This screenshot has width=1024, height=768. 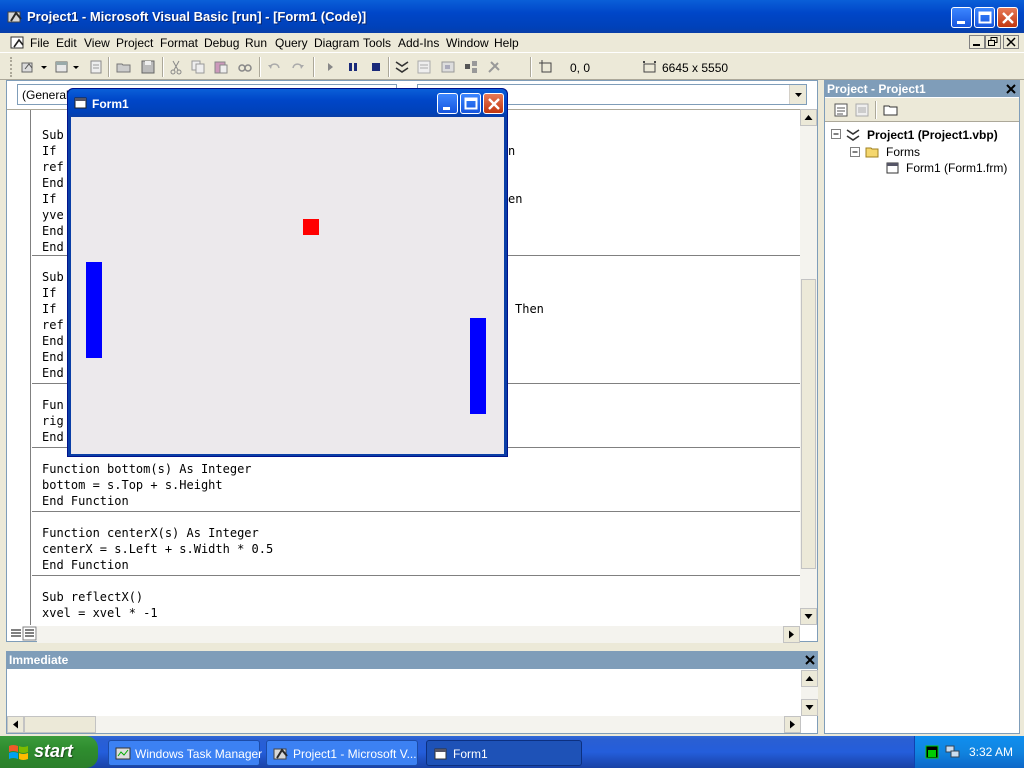 What do you see at coordinates (62, 67) in the screenshot?
I see `add-form-icon` at bounding box center [62, 67].